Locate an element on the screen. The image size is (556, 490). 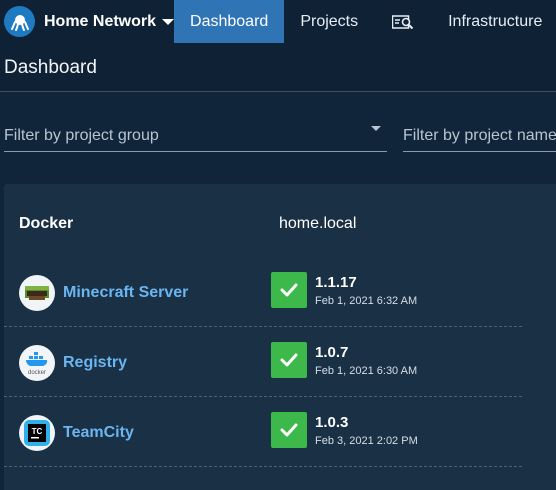
project-link-teamcity: TeamCity is located at coordinates (98, 433).